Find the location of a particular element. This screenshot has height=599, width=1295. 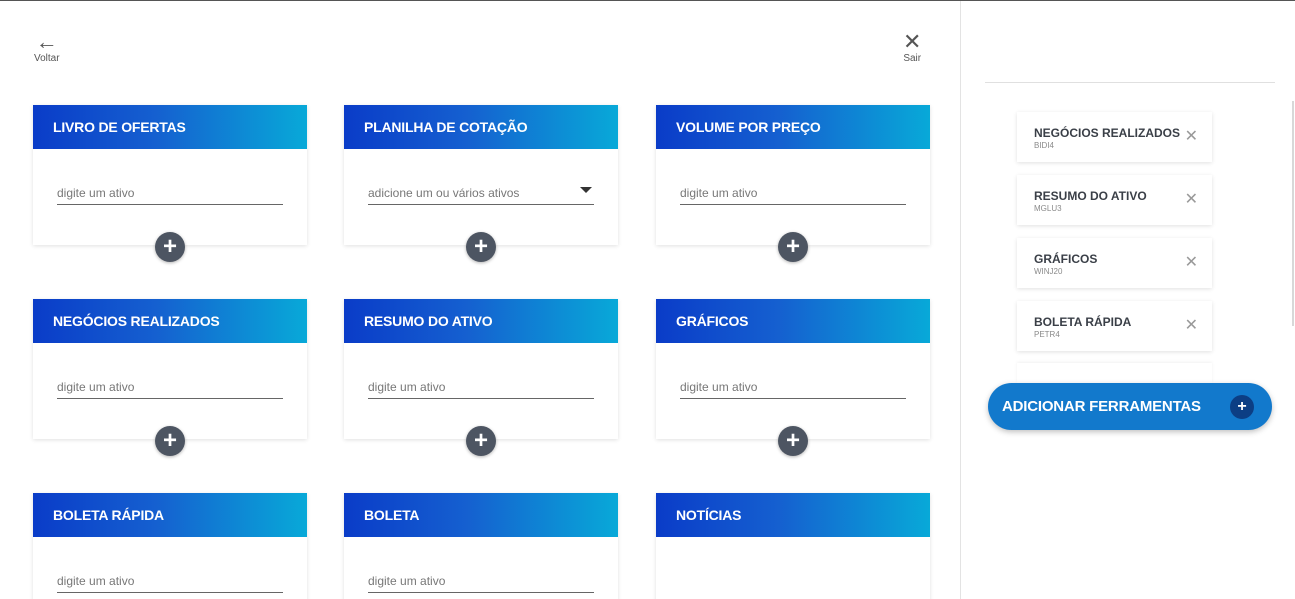

card-title: PLANILHA DE COTAÇÃO is located at coordinates (481, 127).